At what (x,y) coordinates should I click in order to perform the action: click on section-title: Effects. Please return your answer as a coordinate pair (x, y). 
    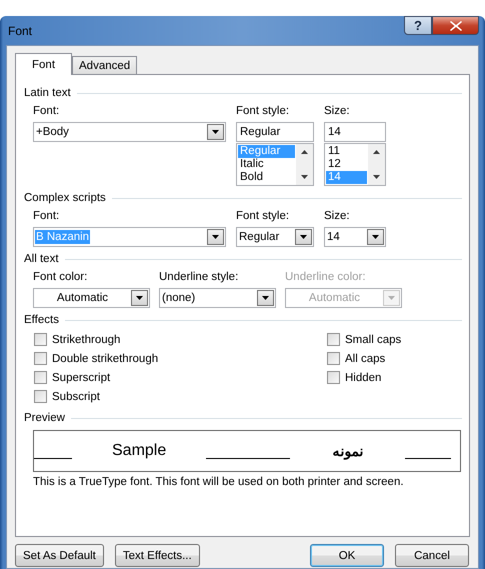
    Looking at the image, I should click on (41, 320).